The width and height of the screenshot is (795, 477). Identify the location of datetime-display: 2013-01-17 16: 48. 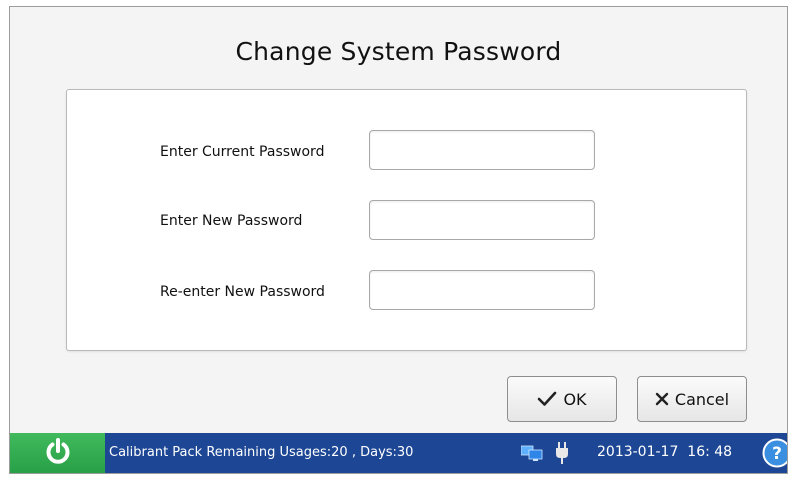
(664, 452).